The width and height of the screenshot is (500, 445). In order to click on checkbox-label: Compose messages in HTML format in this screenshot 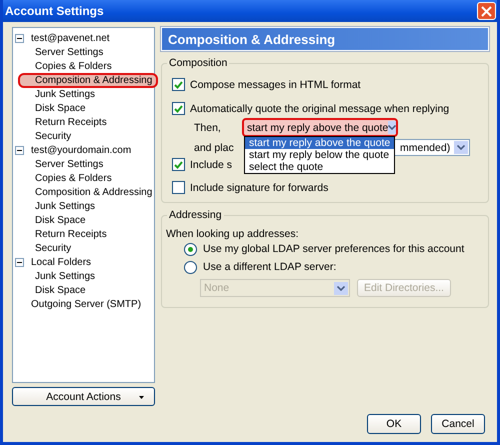, I will do `click(275, 84)`.